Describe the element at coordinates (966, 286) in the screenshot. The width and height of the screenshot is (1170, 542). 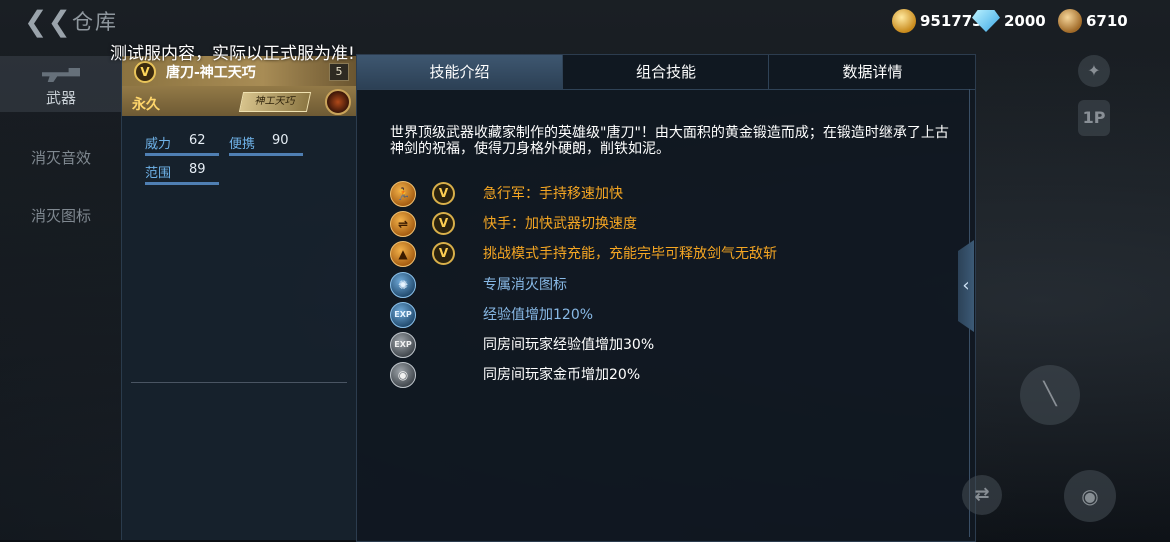
I see `collapse-panel-chevron-left-icon: ‹` at that location.